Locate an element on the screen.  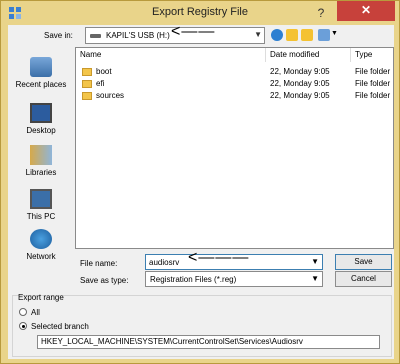
place-desktop: Desktop is located at coordinates (41, 119).